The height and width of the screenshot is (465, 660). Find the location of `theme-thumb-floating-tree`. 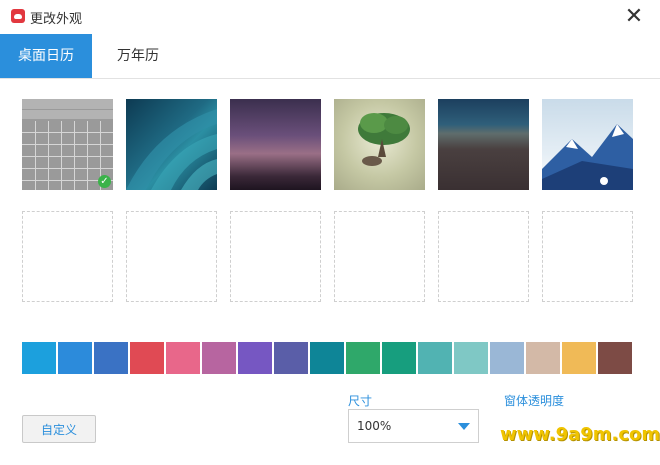

theme-thumb-floating-tree is located at coordinates (379, 144).